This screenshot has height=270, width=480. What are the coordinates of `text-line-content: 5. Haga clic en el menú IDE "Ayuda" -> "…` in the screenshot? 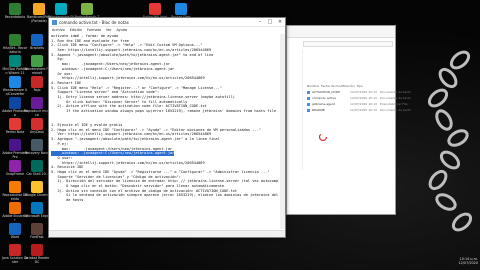 It's located at (160, 171).